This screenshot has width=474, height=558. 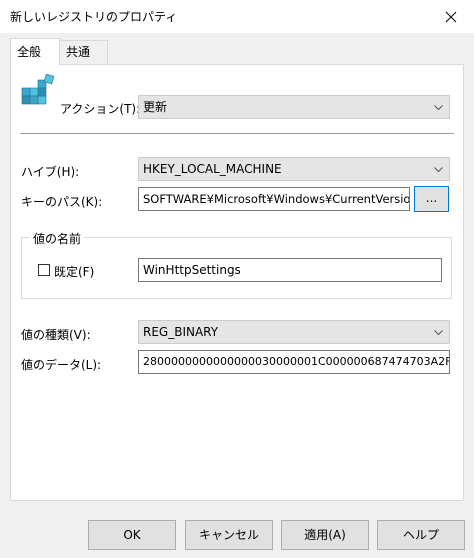 What do you see at coordinates (229, 535) in the screenshot?
I see `cancel-button: キャンセル` at bounding box center [229, 535].